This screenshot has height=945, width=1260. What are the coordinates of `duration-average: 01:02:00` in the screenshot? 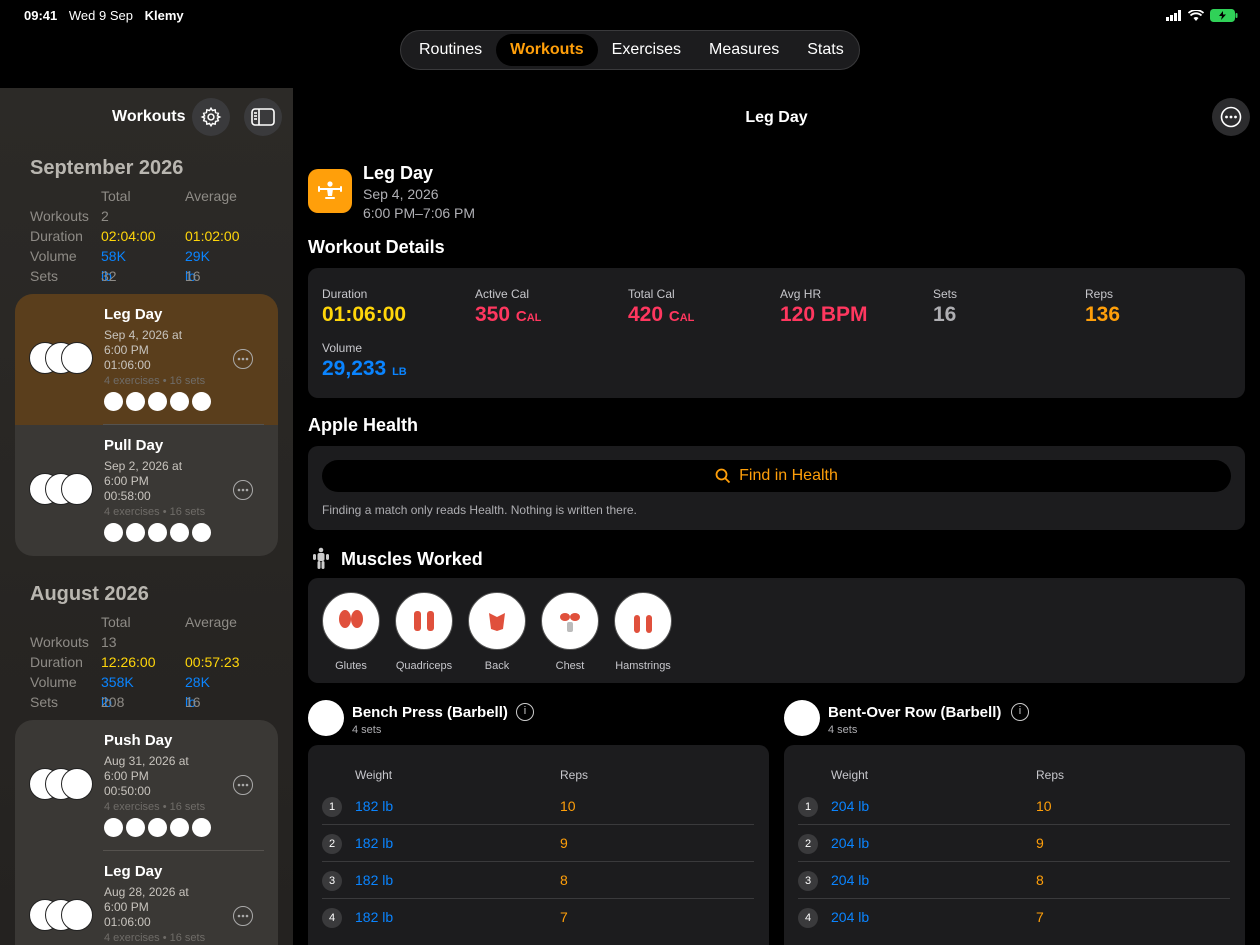 It's located at (212, 236).